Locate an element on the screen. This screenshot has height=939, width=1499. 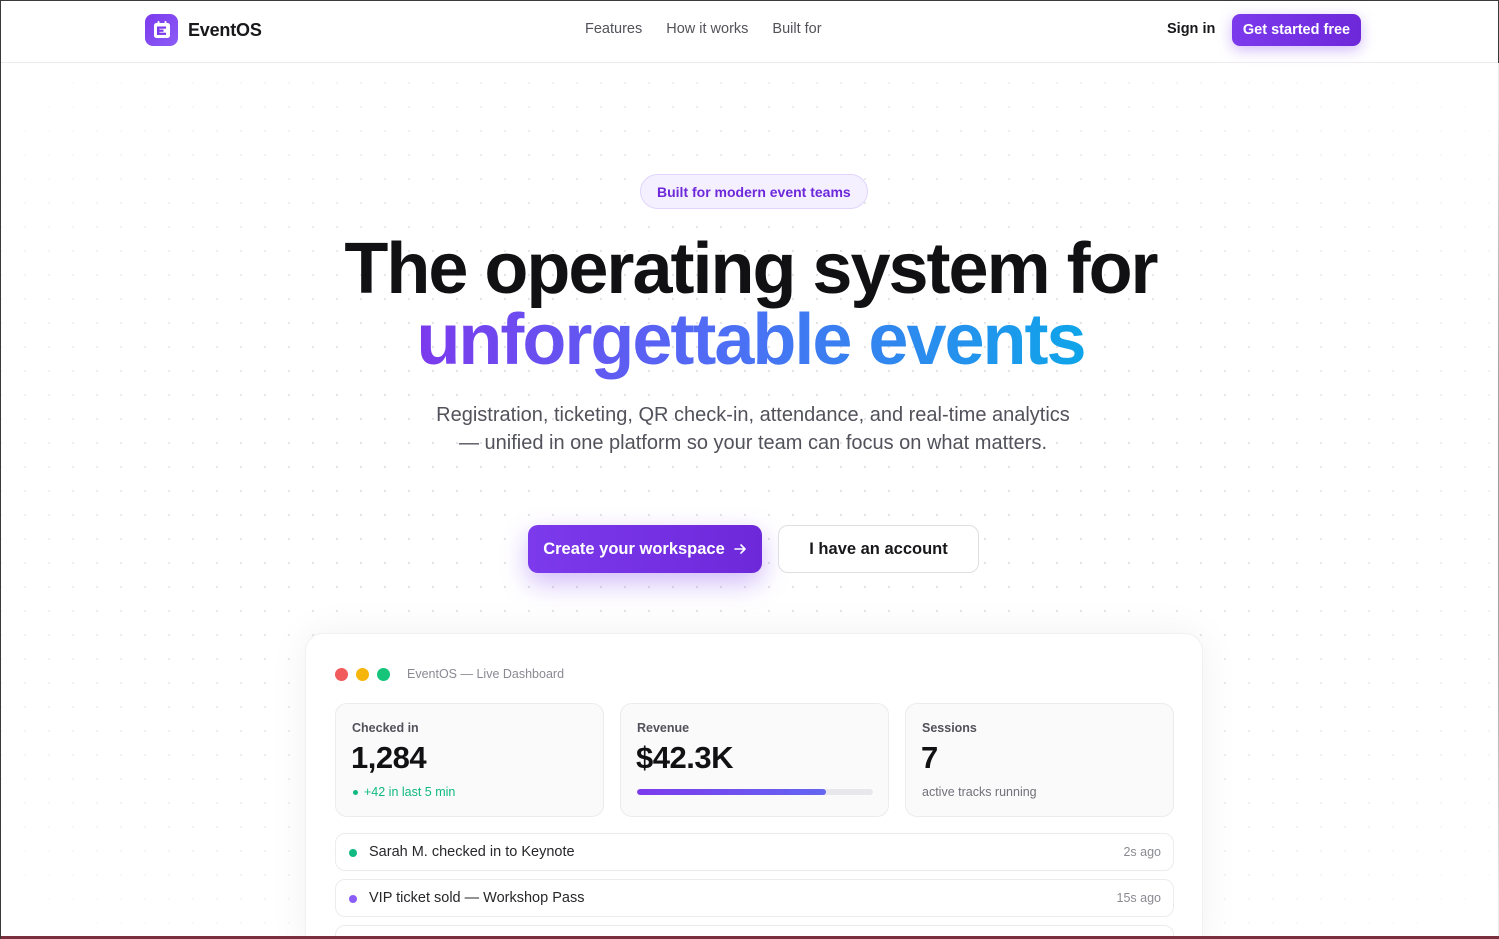
nav-link-features: Features is located at coordinates (613, 29).